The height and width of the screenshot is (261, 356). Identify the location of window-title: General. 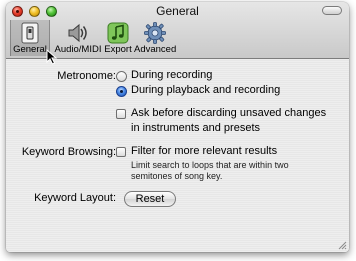
(177, 11).